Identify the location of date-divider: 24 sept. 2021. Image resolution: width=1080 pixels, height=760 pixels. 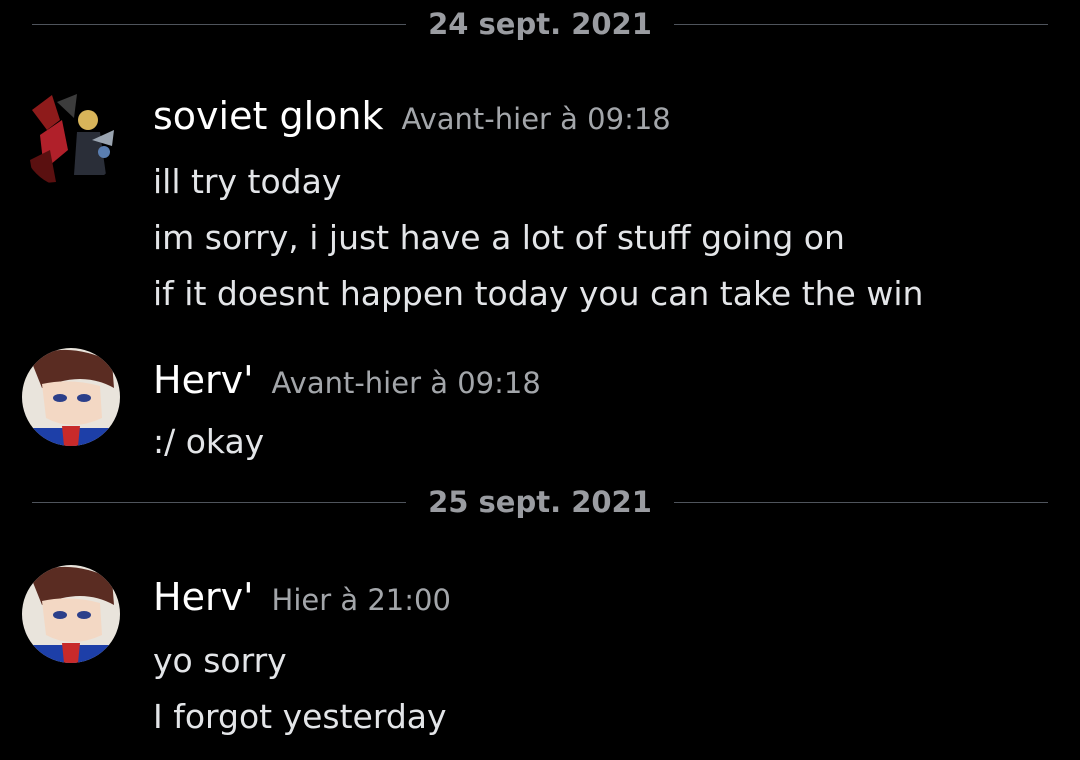
(540, 24).